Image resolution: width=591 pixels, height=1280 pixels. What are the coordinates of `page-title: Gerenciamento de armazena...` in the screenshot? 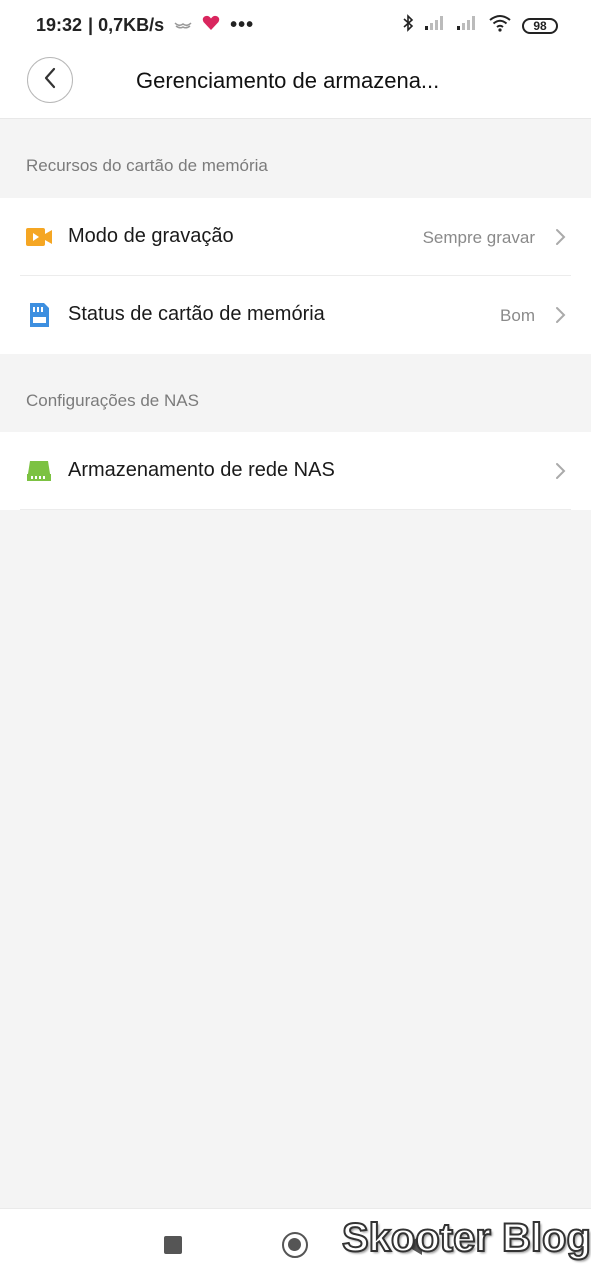 It's located at (288, 80).